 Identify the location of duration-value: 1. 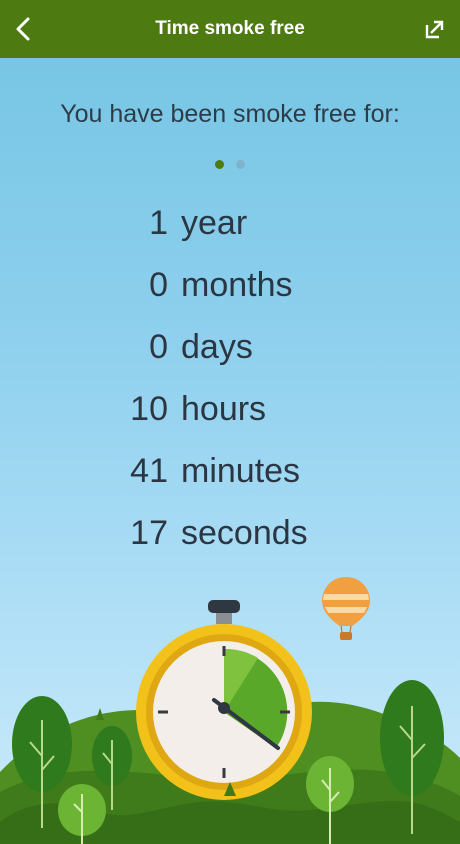
(158, 223).